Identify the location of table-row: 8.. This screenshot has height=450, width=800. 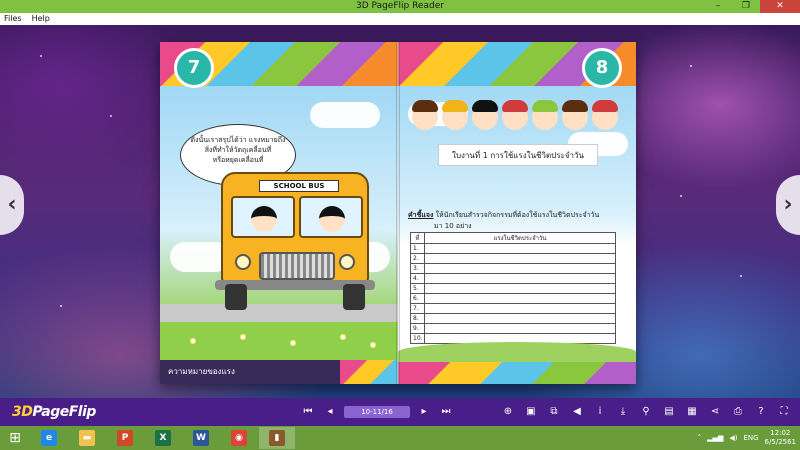
(513, 318).